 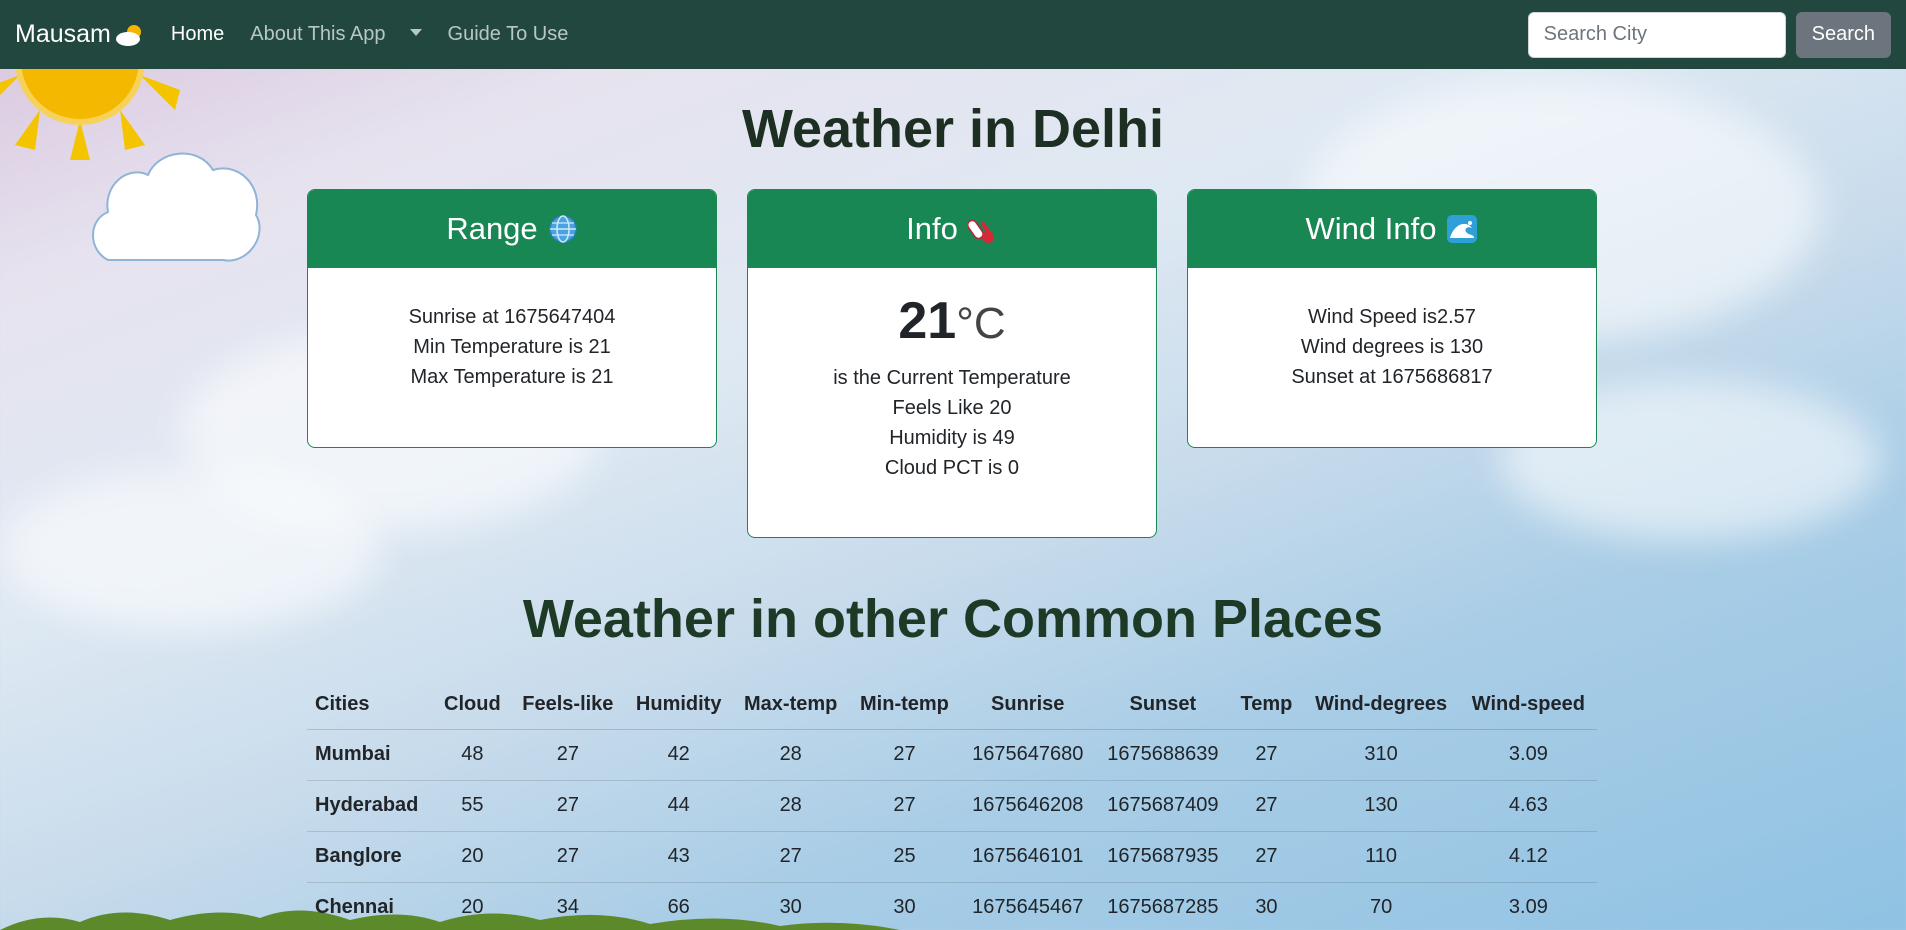 What do you see at coordinates (1028, 906) in the screenshot?
I see `table-cell: 1675645467` at bounding box center [1028, 906].